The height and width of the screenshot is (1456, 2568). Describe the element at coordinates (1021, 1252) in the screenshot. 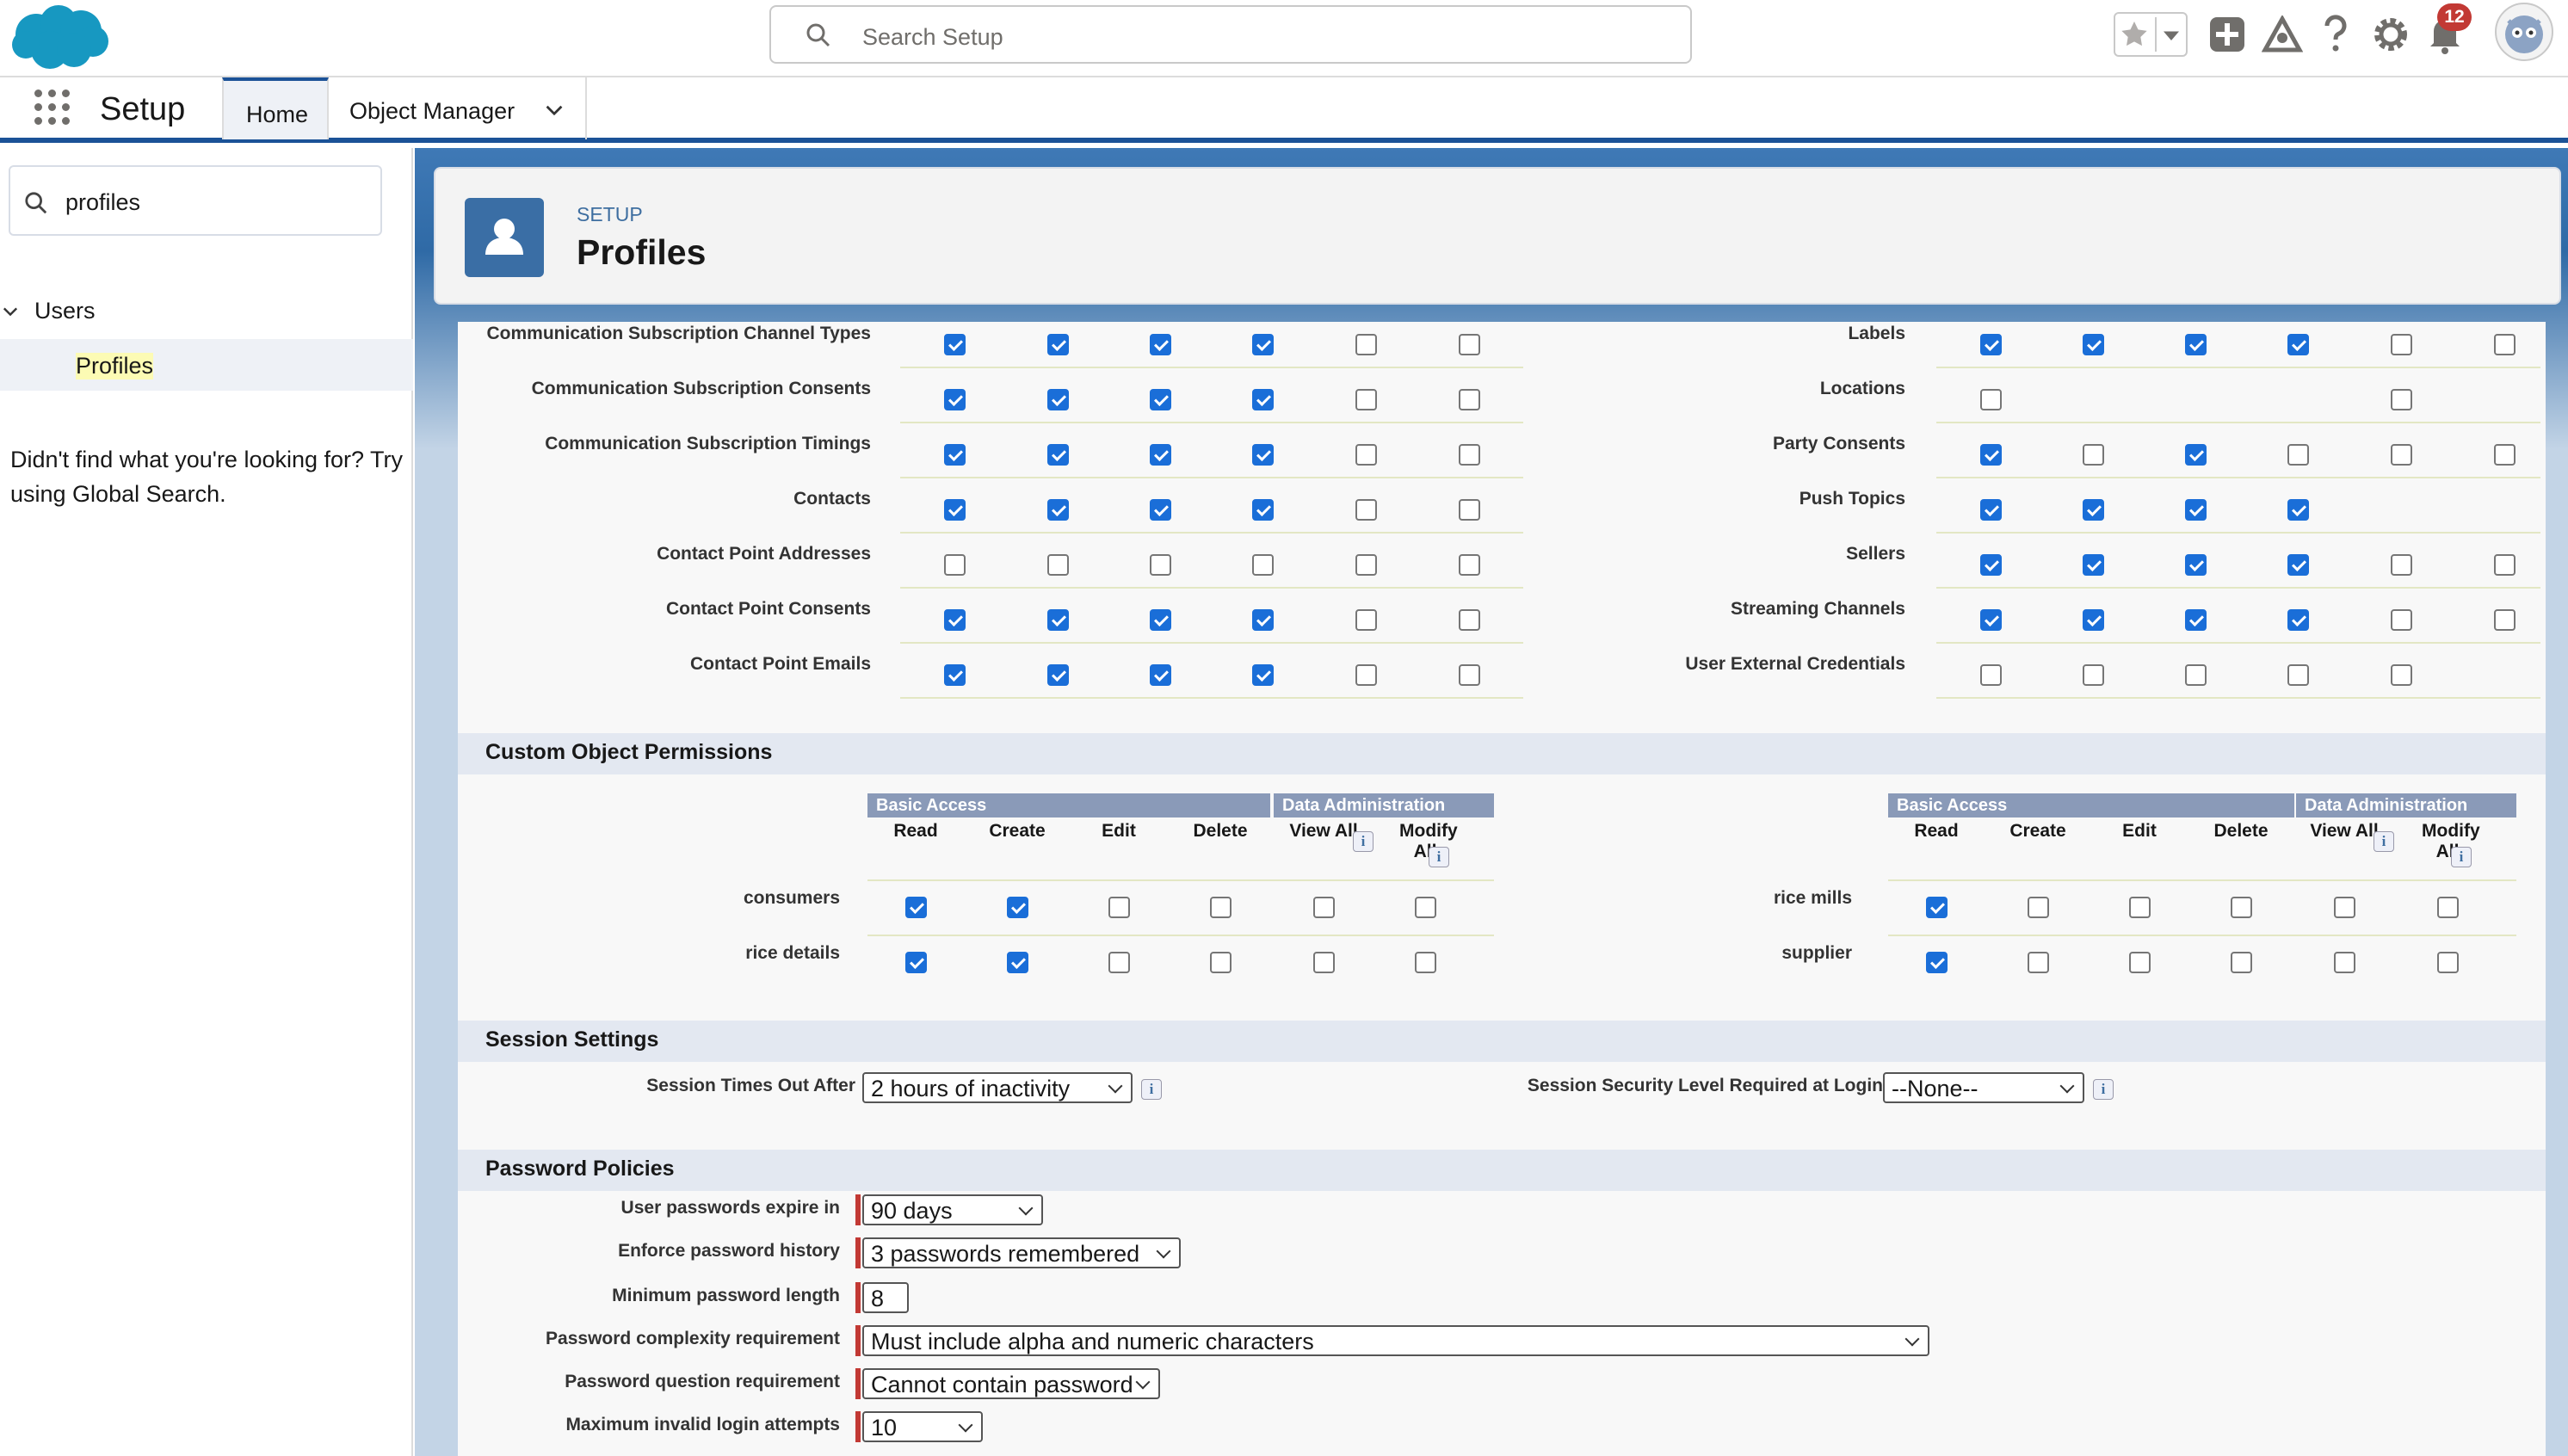

I see `password-policy-select: 3 passwords remembered` at that location.